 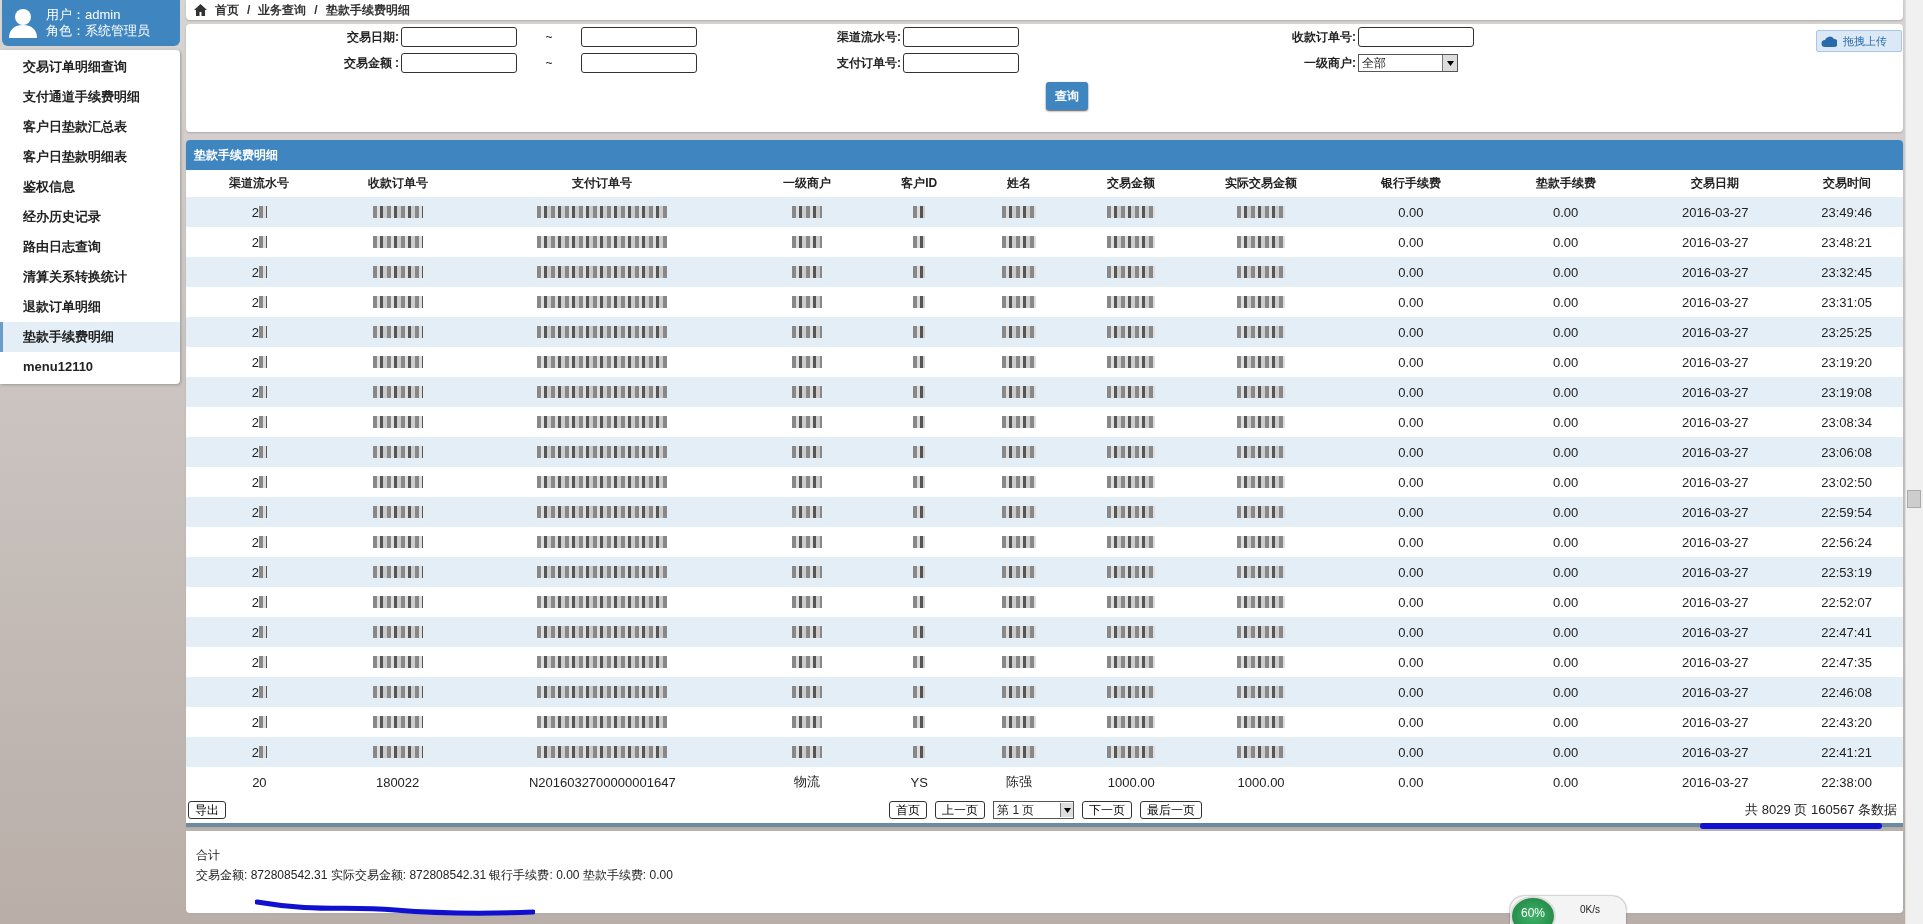 What do you see at coordinates (90, 97) in the screenshot?
I see `menu-item: 支付通道手续费明细` at bounding box center [90, 97].